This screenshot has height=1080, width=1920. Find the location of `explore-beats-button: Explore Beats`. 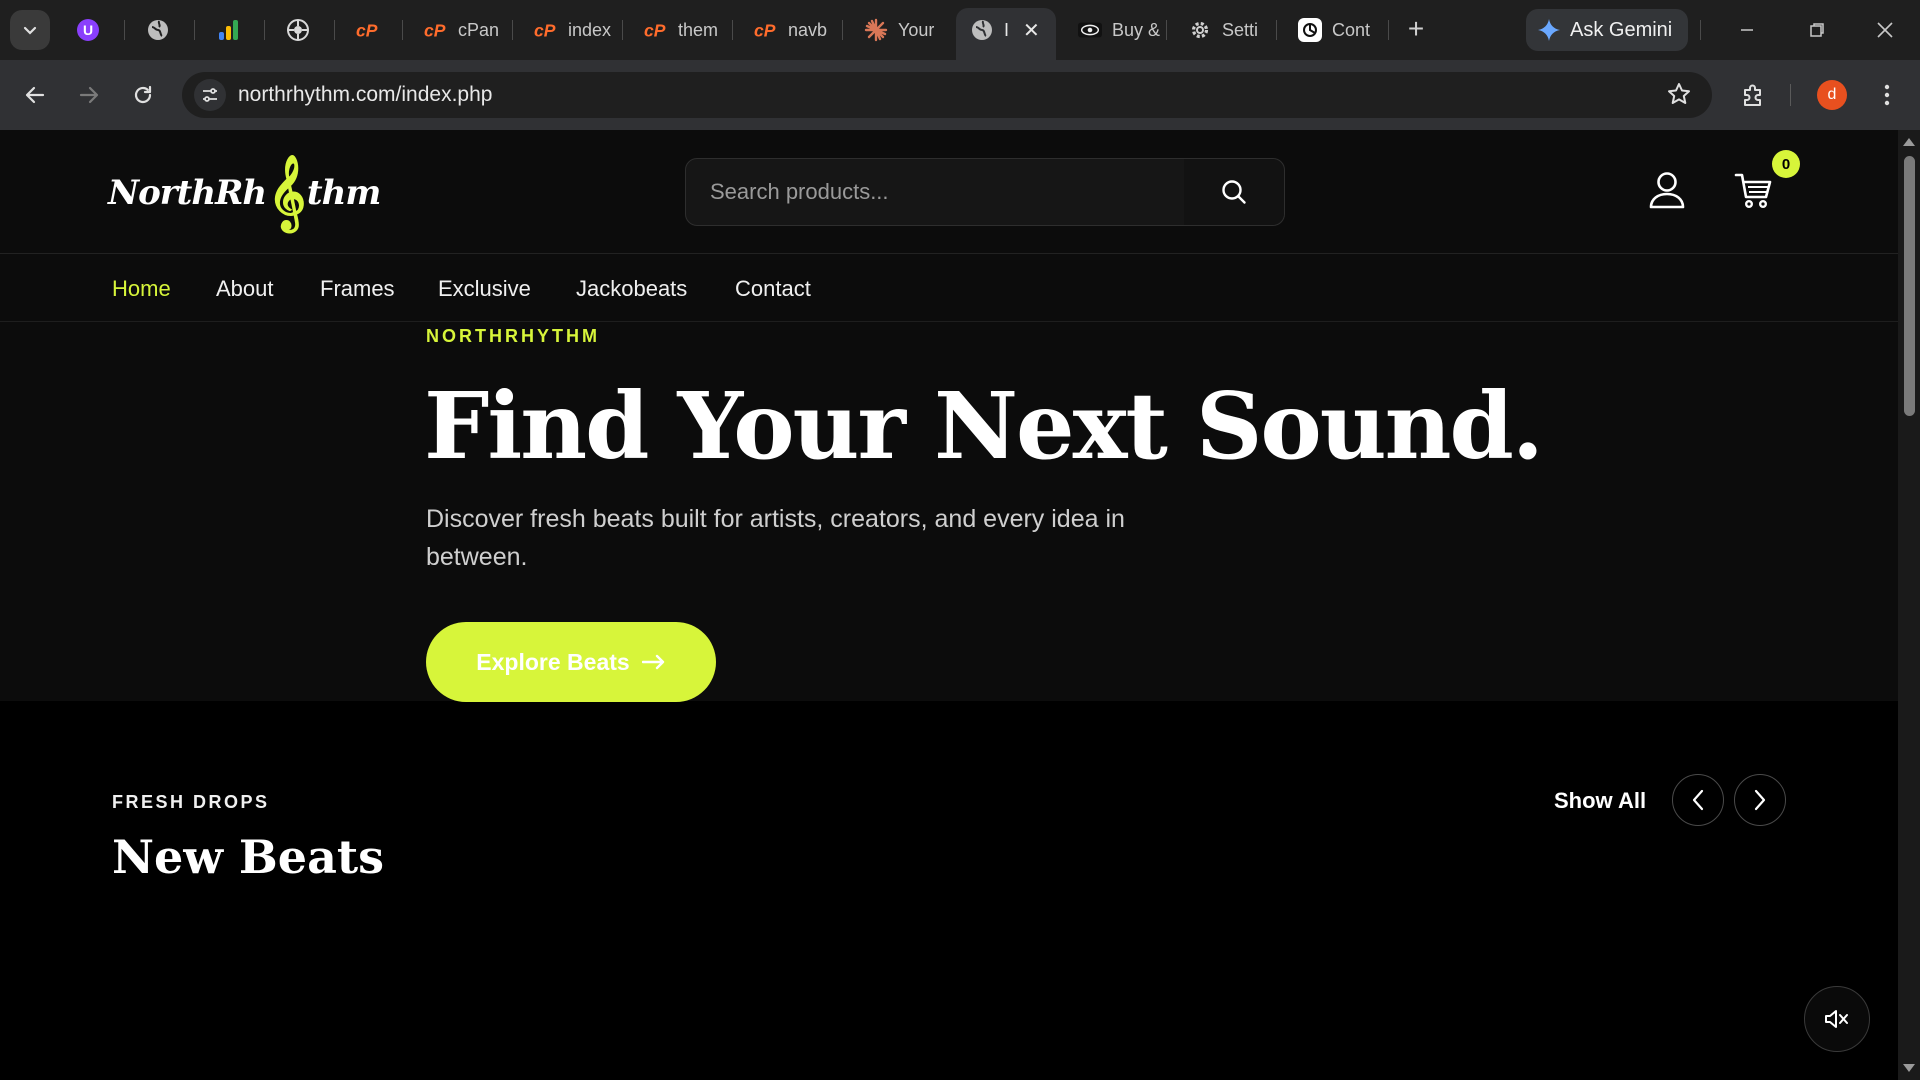

explore-beats-button: Explore Beats is located at coordinates (571, 662).